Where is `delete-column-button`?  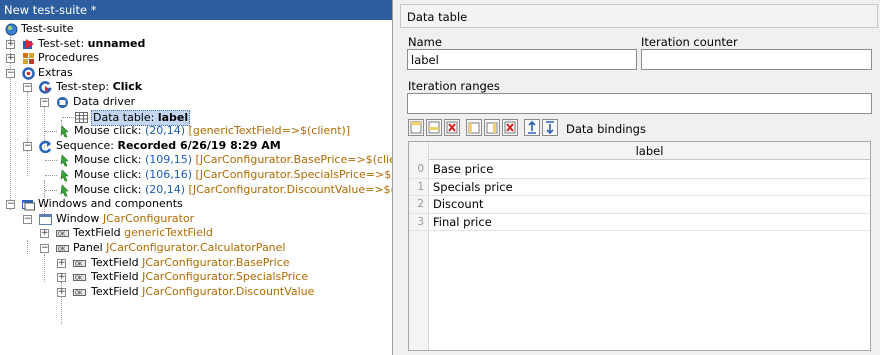 delete-column-button is located at coordinates (510, 127).